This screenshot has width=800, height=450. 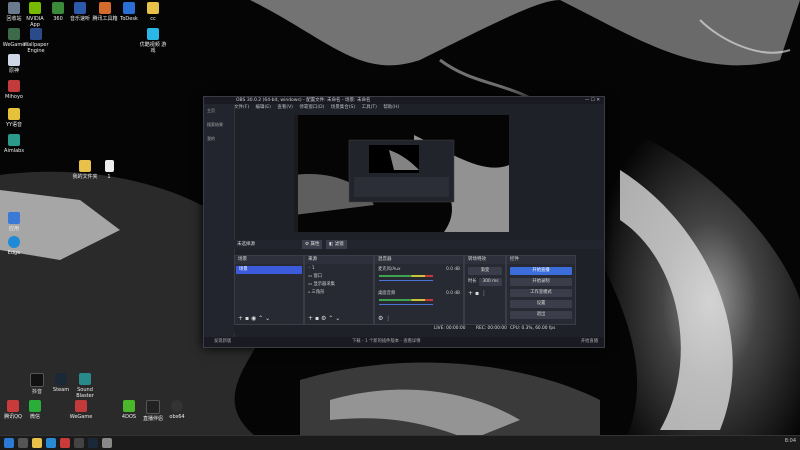 What do you see at coordinates (219, 111) in the screenshot?
I see `sidebar-home: 主页` at bounding box center [219, 111].